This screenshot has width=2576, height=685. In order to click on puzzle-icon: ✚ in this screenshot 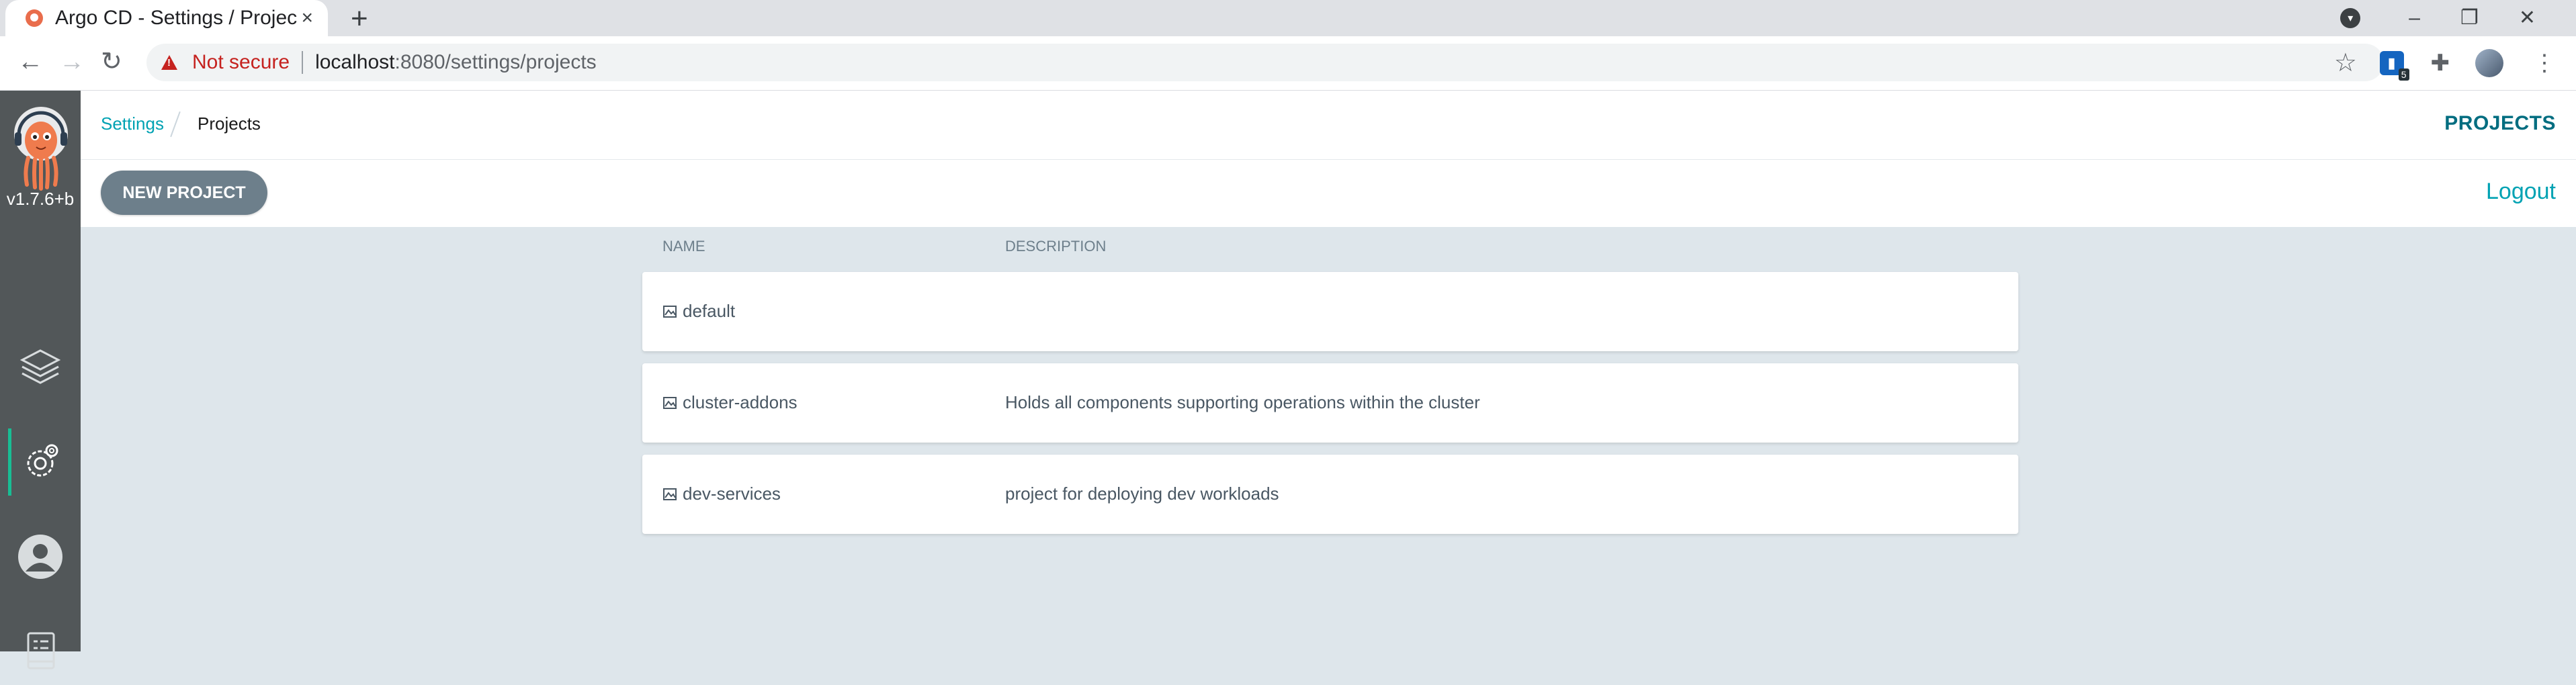, I will do `click(2440, 63)`.